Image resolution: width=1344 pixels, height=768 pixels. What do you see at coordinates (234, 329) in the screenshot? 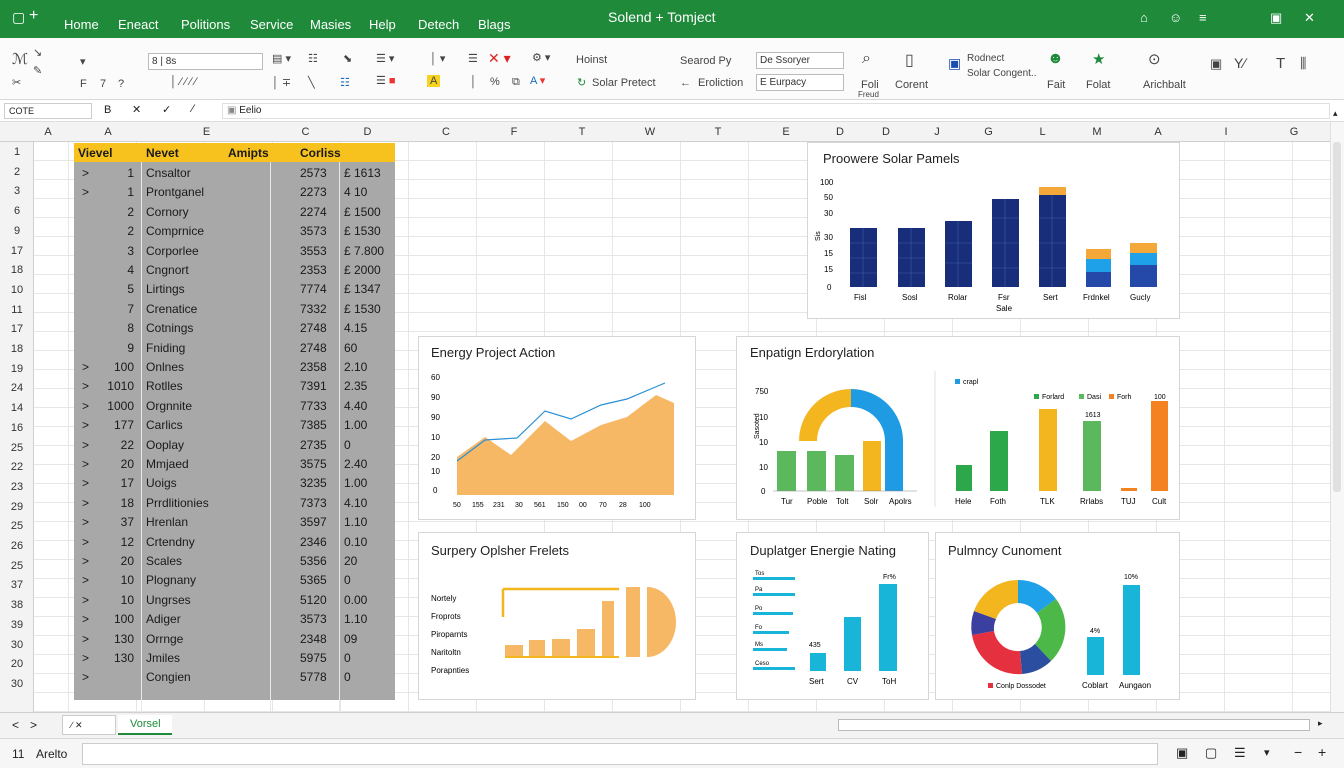
I see `table-row: 8 Cotnings 2748 4.15` at bounding box center [234, 329].